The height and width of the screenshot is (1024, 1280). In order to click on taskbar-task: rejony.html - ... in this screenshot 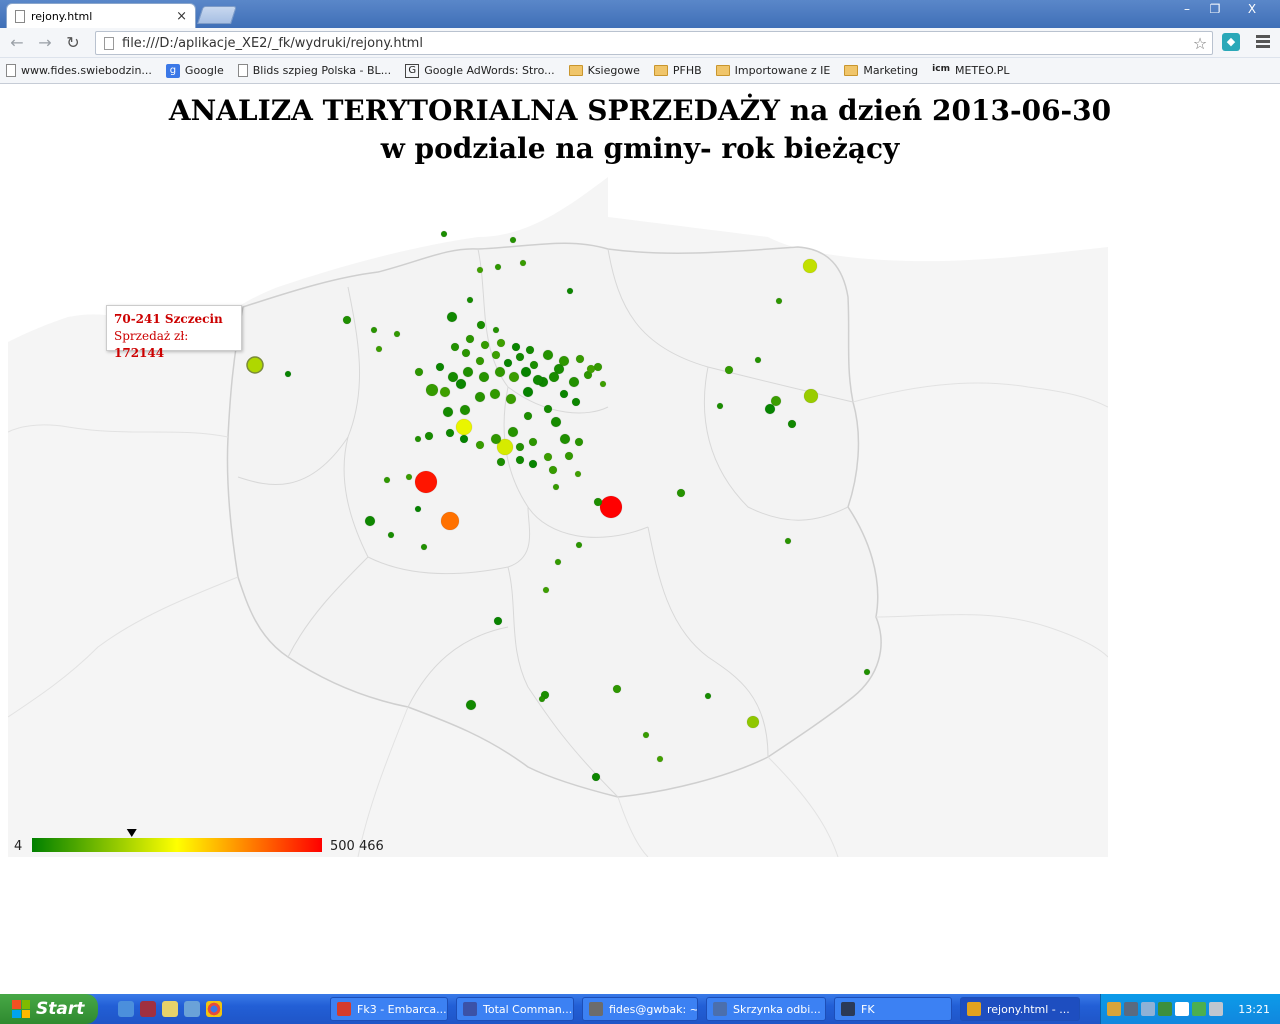, I will do `click(1020, 1009)`.